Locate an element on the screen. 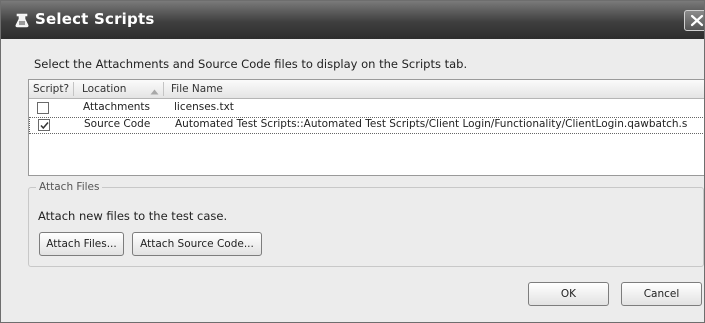 This screenshot has height=323, width=705. column-header-file-name: File Name is located at coordinates (197, 89).